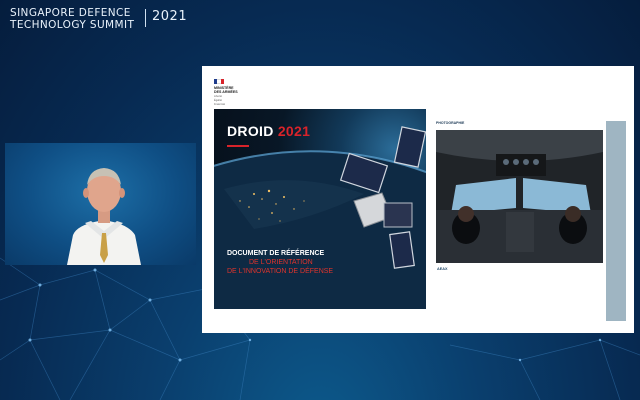 This screenshot has width=640, height=400. I want to click on event-name-line2: Technology Summit, so click(72, 25).